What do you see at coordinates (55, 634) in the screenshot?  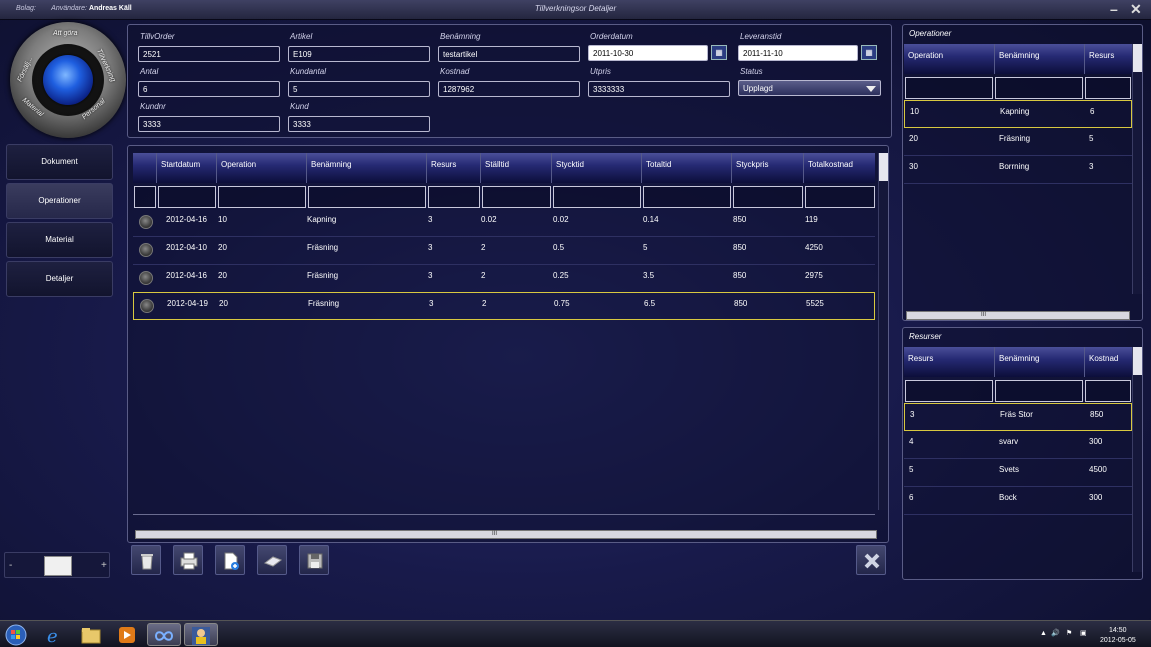 I see `taskbar-ie: e` at bounding box center [55, 634].